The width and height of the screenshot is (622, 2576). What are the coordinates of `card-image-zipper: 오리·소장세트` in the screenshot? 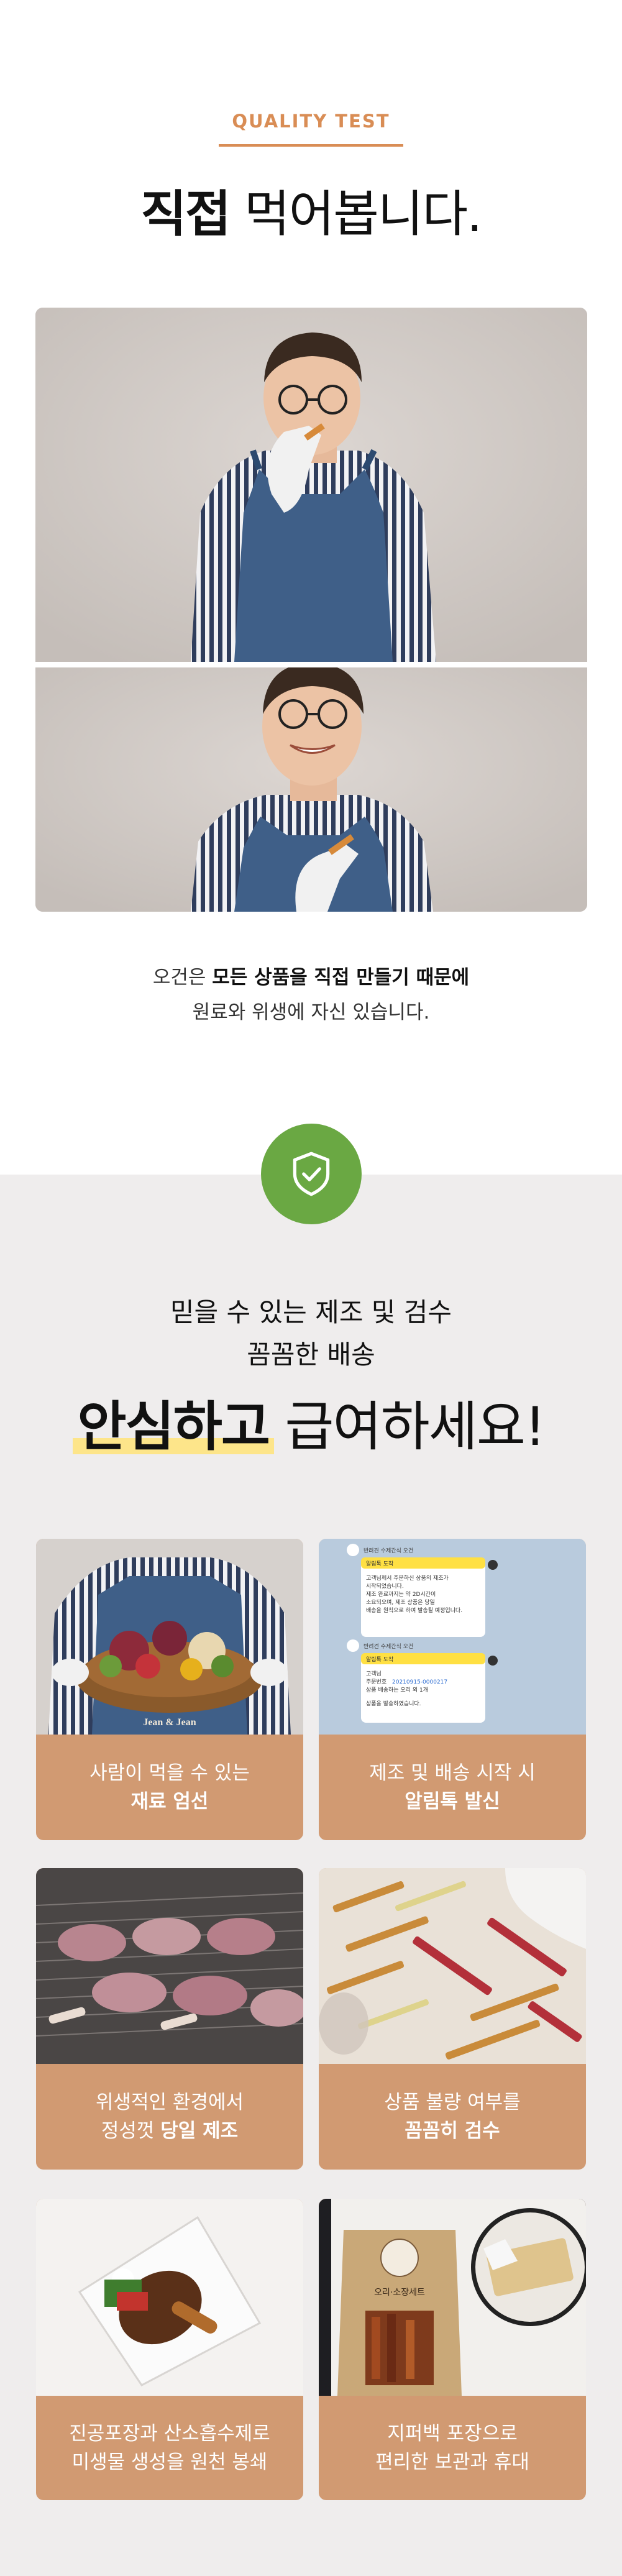 It's located at (453, 2297).